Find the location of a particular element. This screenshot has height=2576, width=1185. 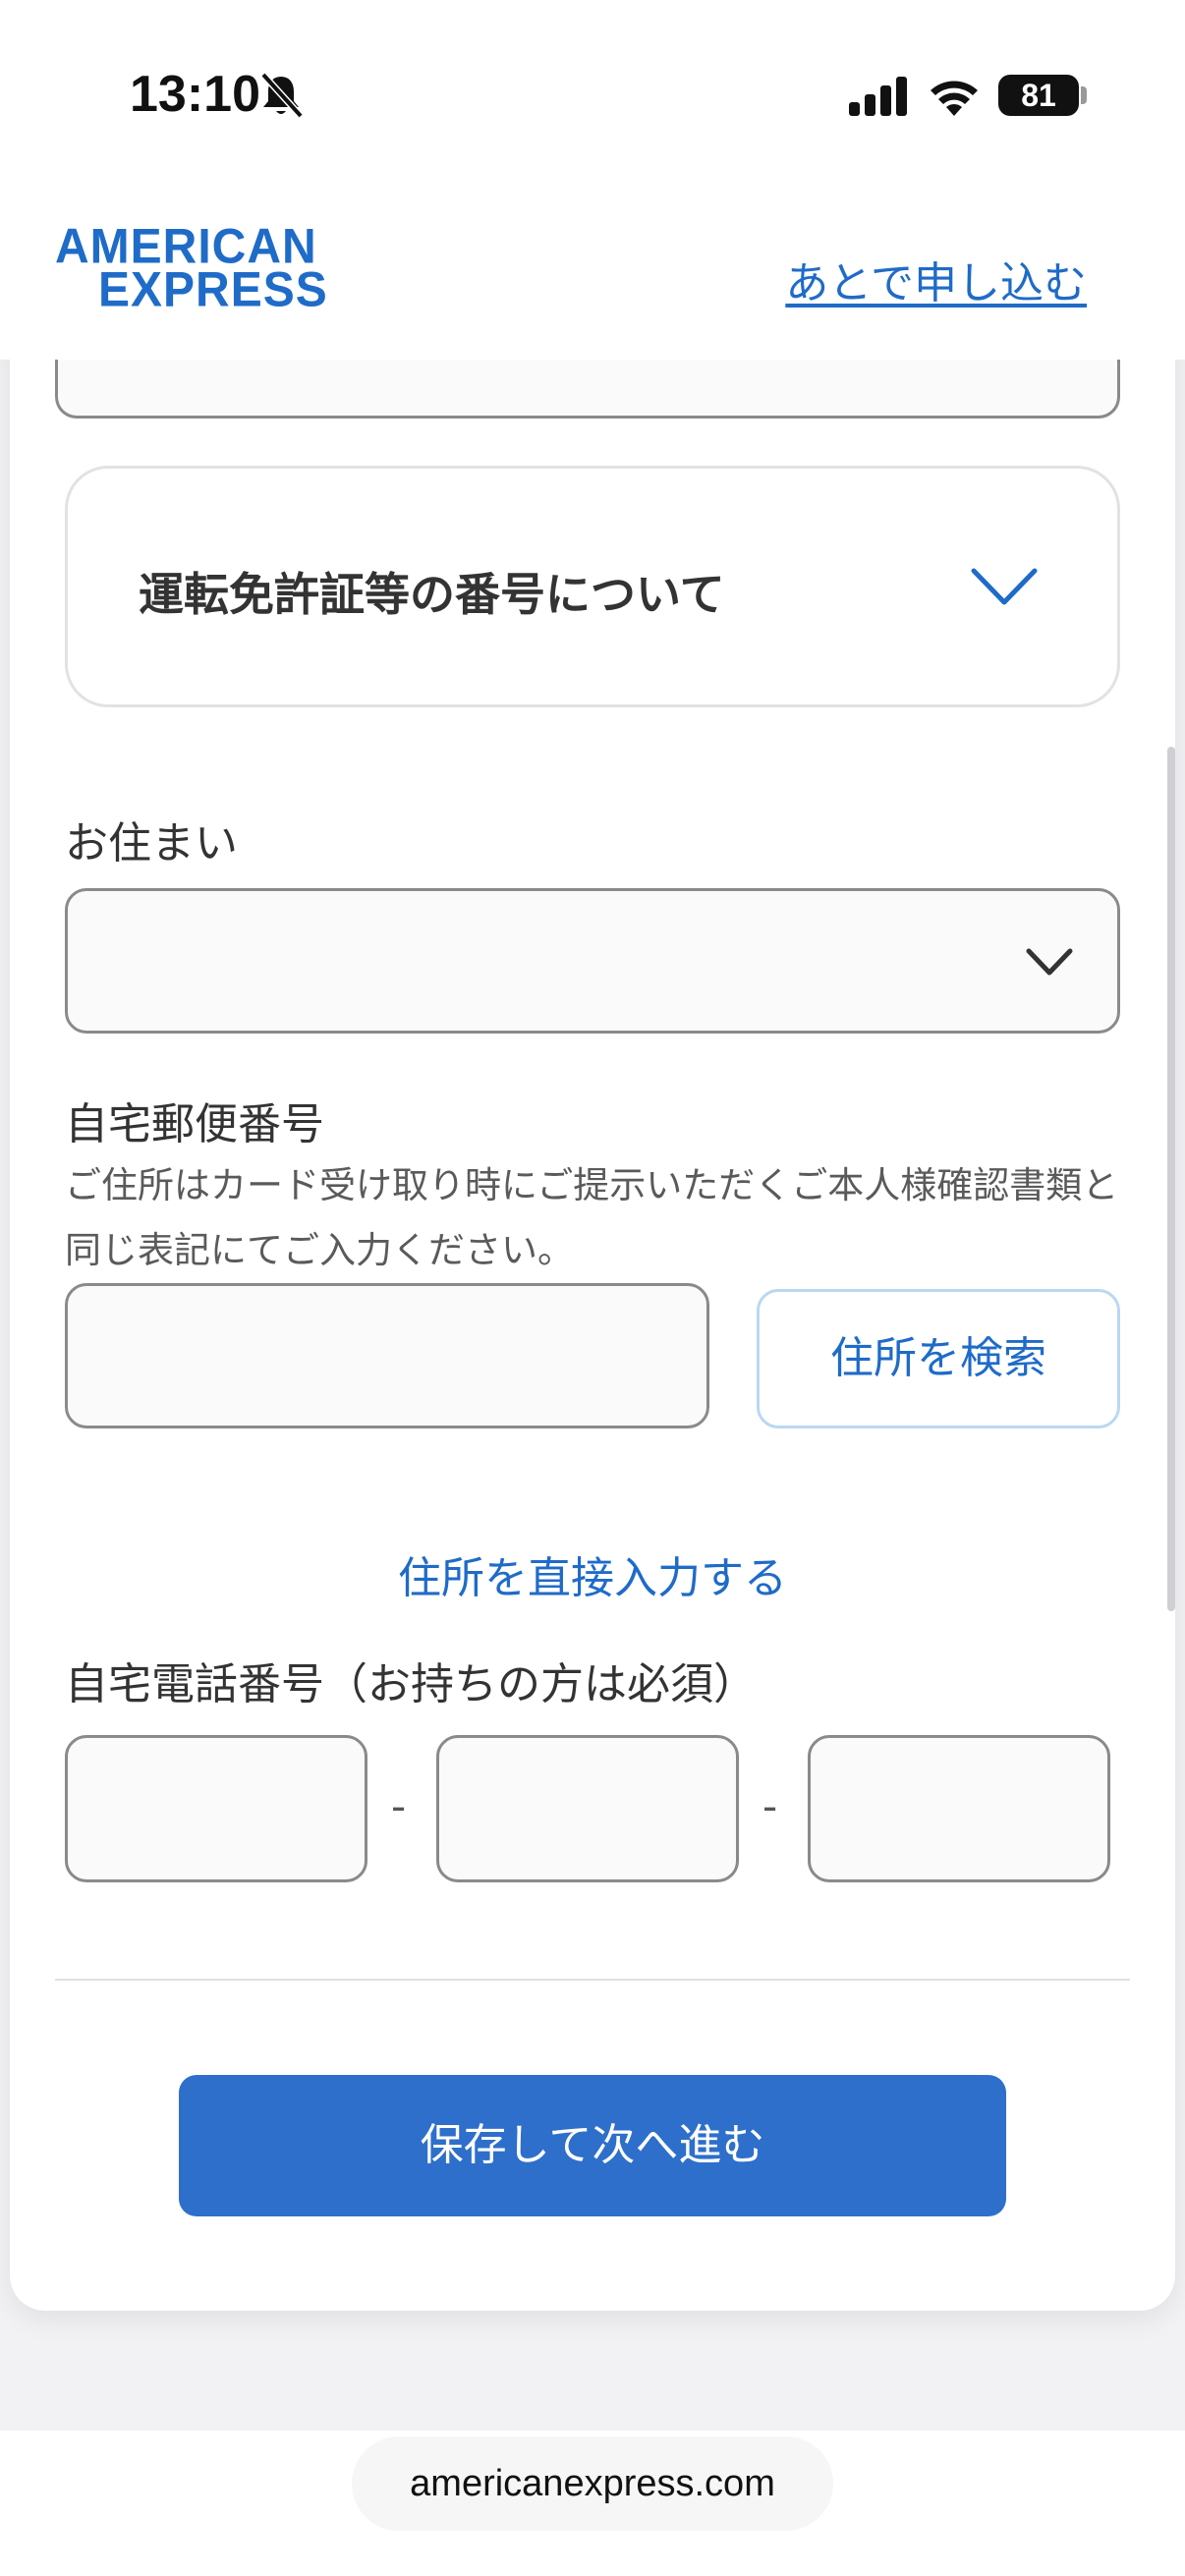

browser-bottom-bar: americanexpress.com is located at coordinates (592, 2503).